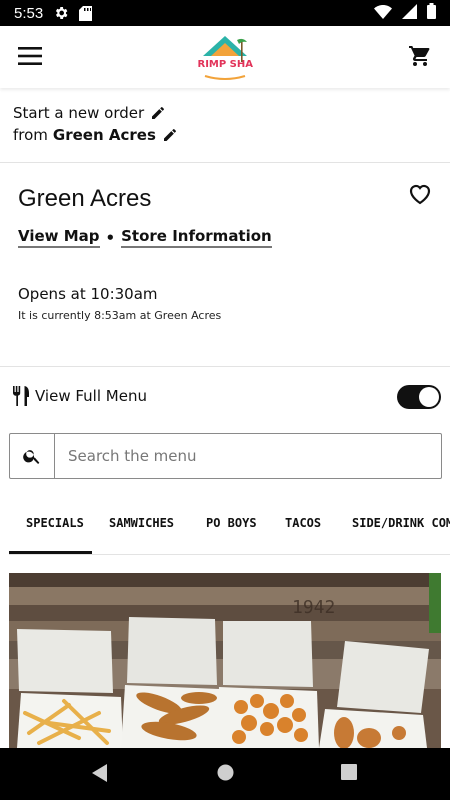 The width and height of the screenshot is (450, 800). What do you see at coordinates (420, 196) in the screenshot?
I see `favorite-heart-icon` at bounding box center [420, 196].